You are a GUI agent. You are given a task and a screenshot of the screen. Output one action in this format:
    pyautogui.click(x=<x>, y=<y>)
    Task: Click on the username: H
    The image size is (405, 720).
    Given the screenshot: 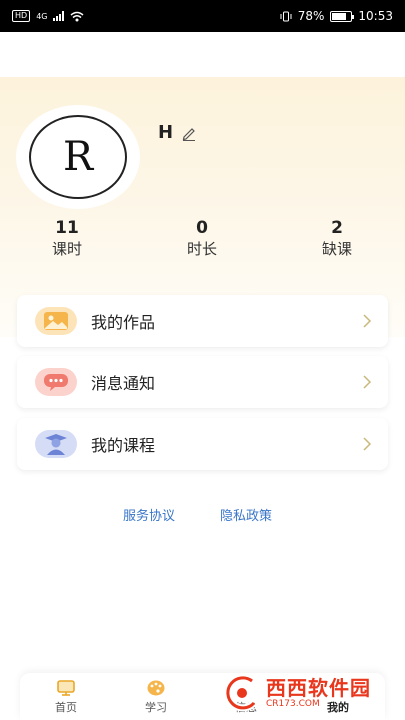 What is the action you would take?
    pyautogui.click(x=166, y=132)
    